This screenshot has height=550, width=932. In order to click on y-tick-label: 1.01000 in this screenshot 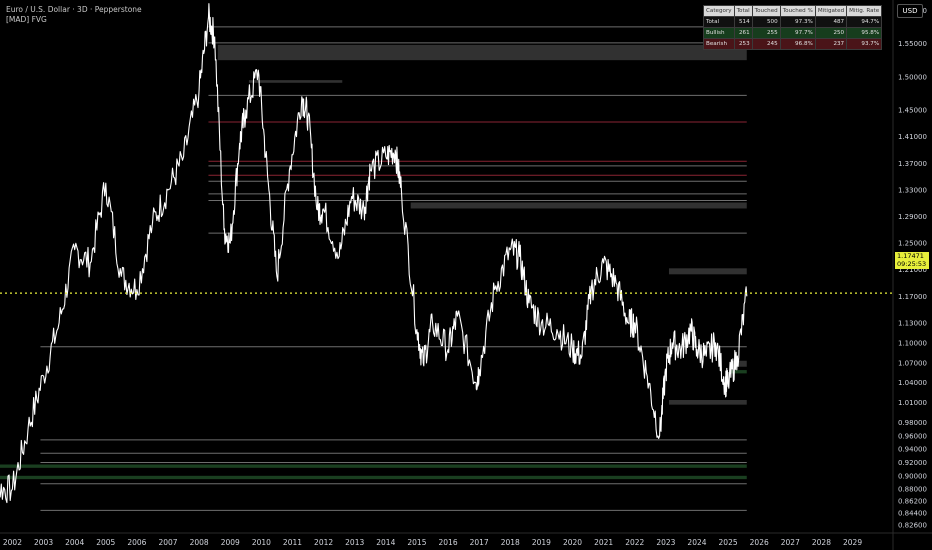, I will do `click(912, 403)`.